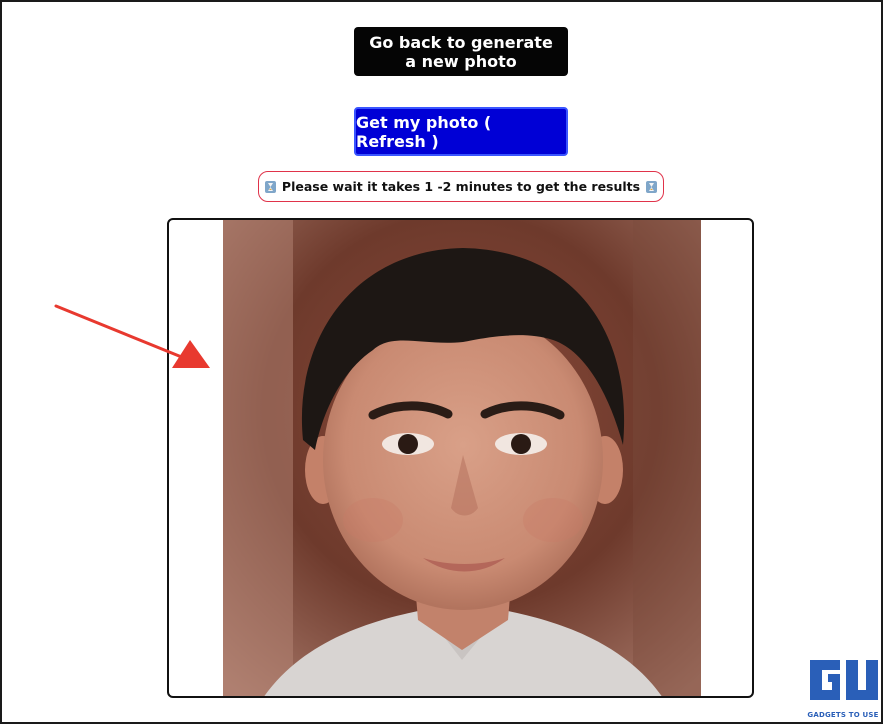 The image size is (883, 724). Describe the element at coordinates (132, 336) in the screenshot. I see `arrow-icon` at that location.